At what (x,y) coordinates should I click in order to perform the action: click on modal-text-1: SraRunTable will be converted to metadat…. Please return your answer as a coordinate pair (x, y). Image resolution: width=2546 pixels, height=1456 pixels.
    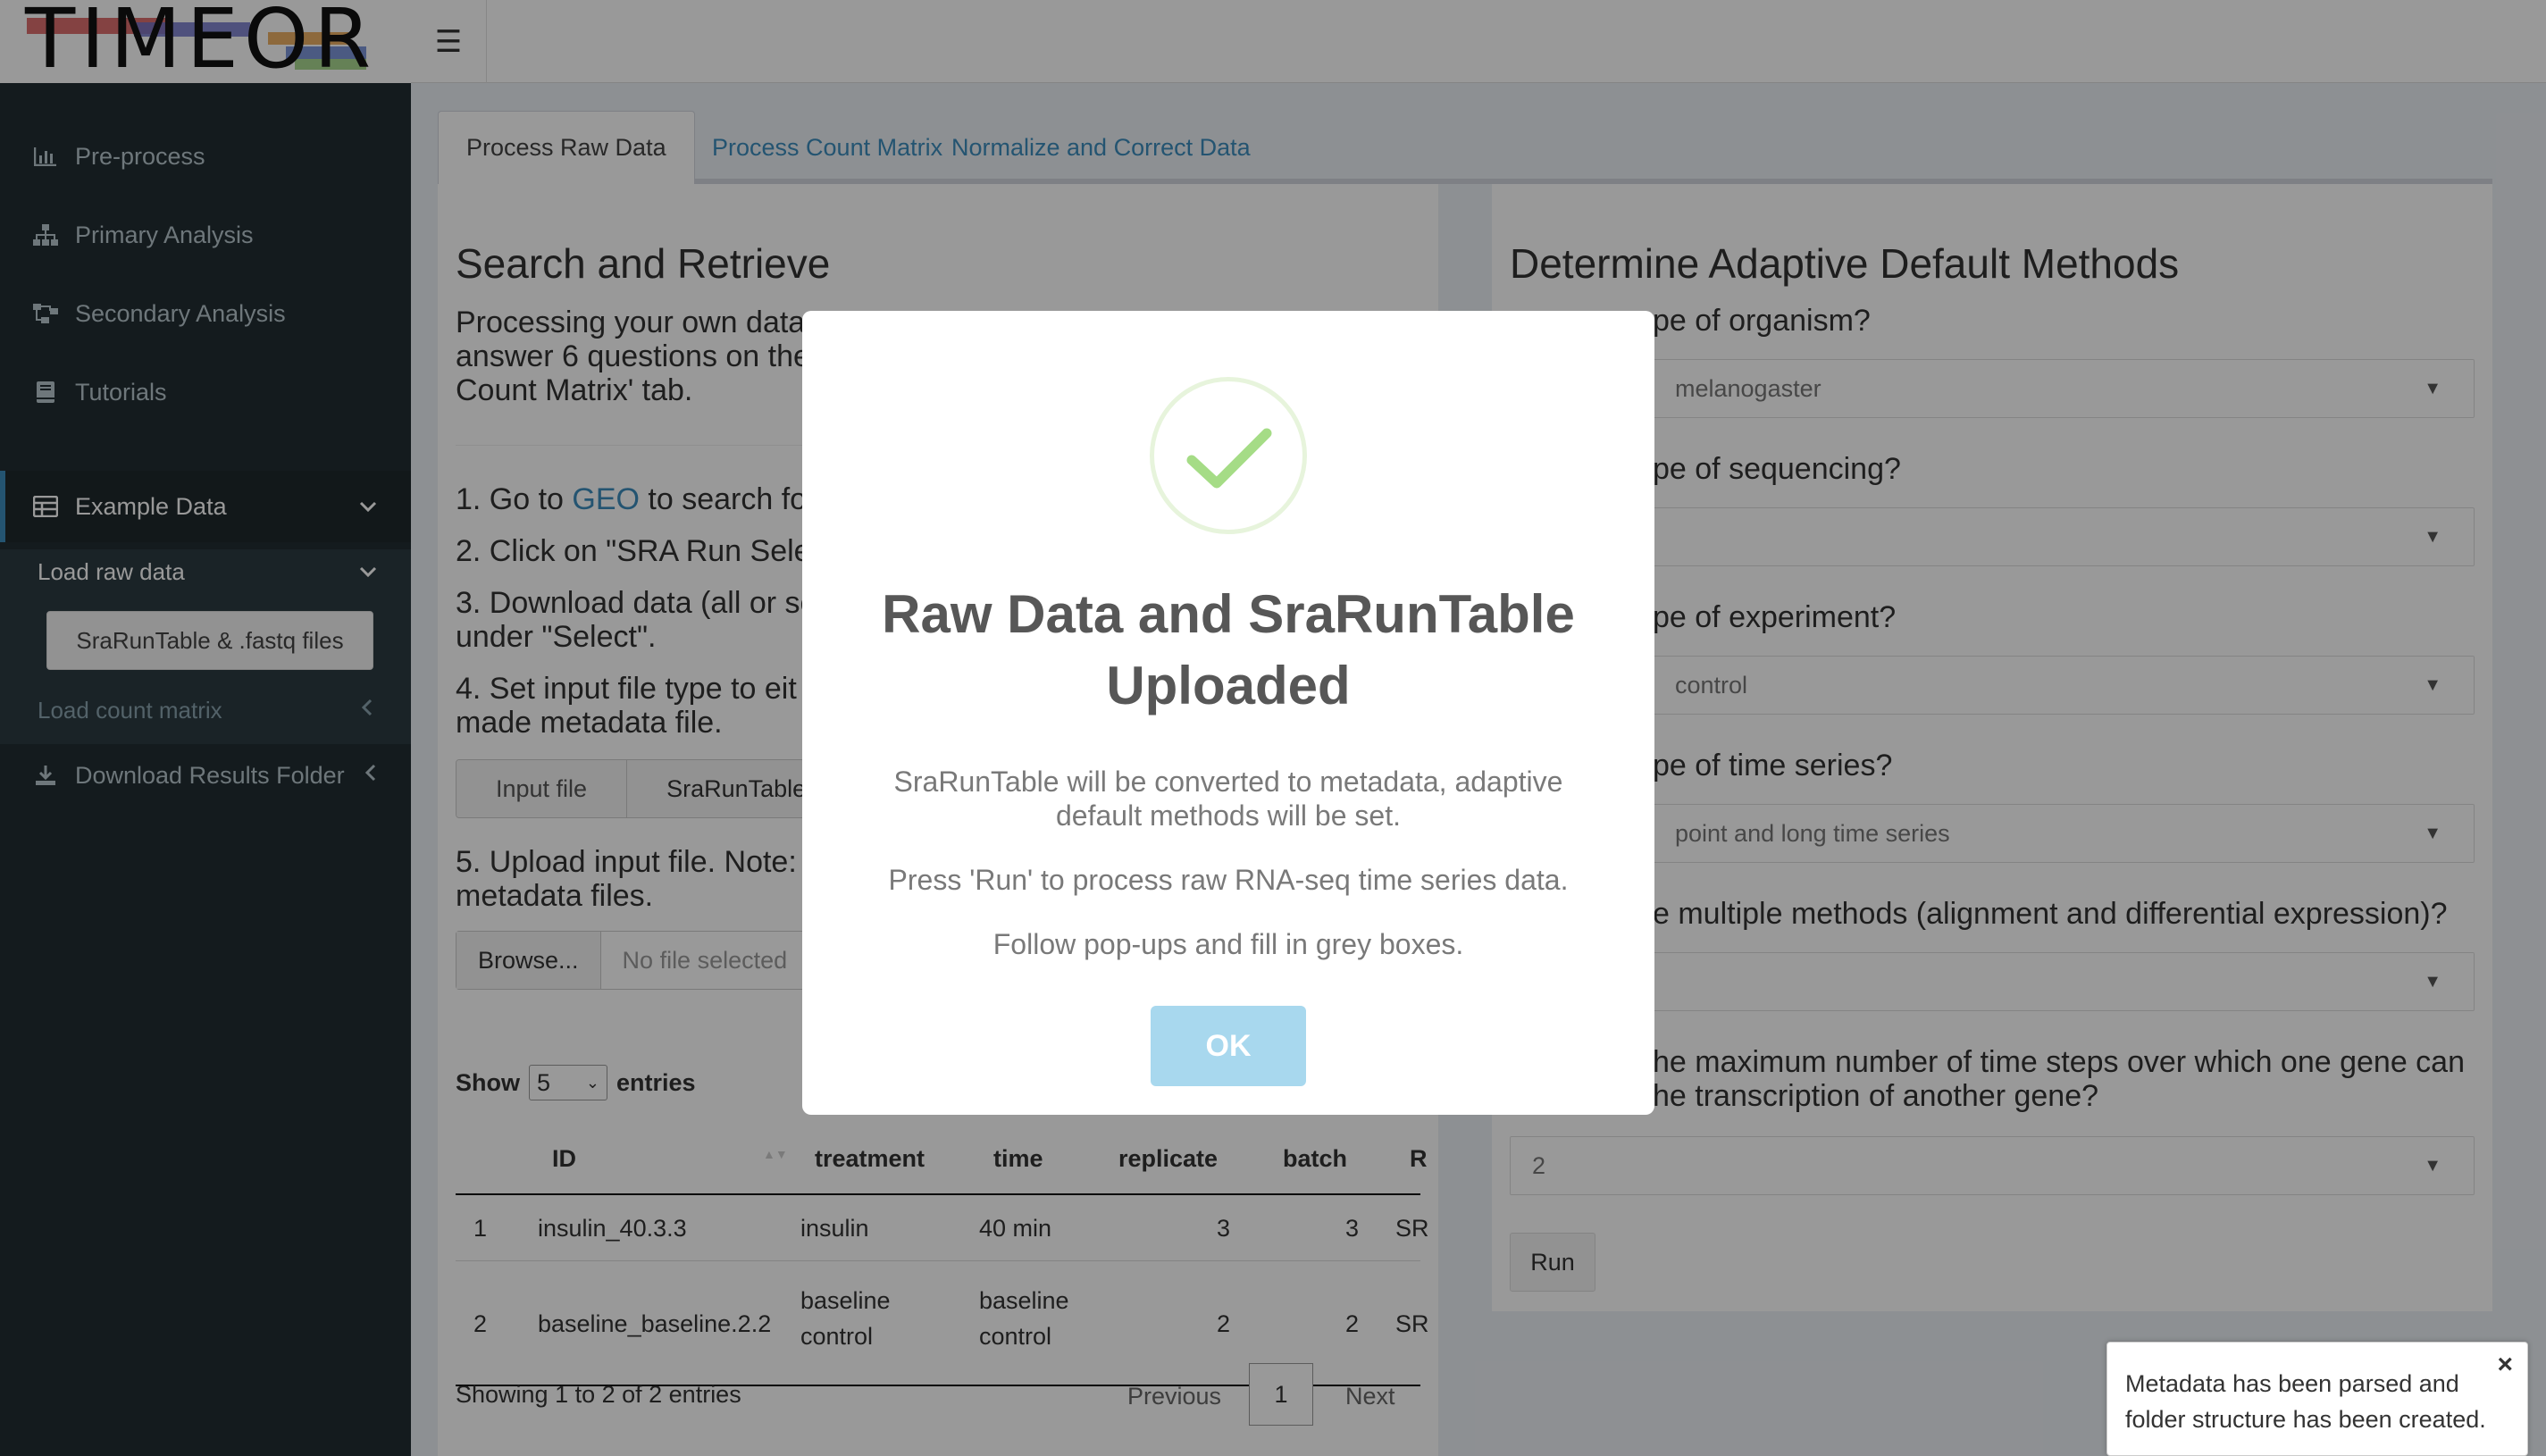
    Looking at the image, I should click on (1228, 799).